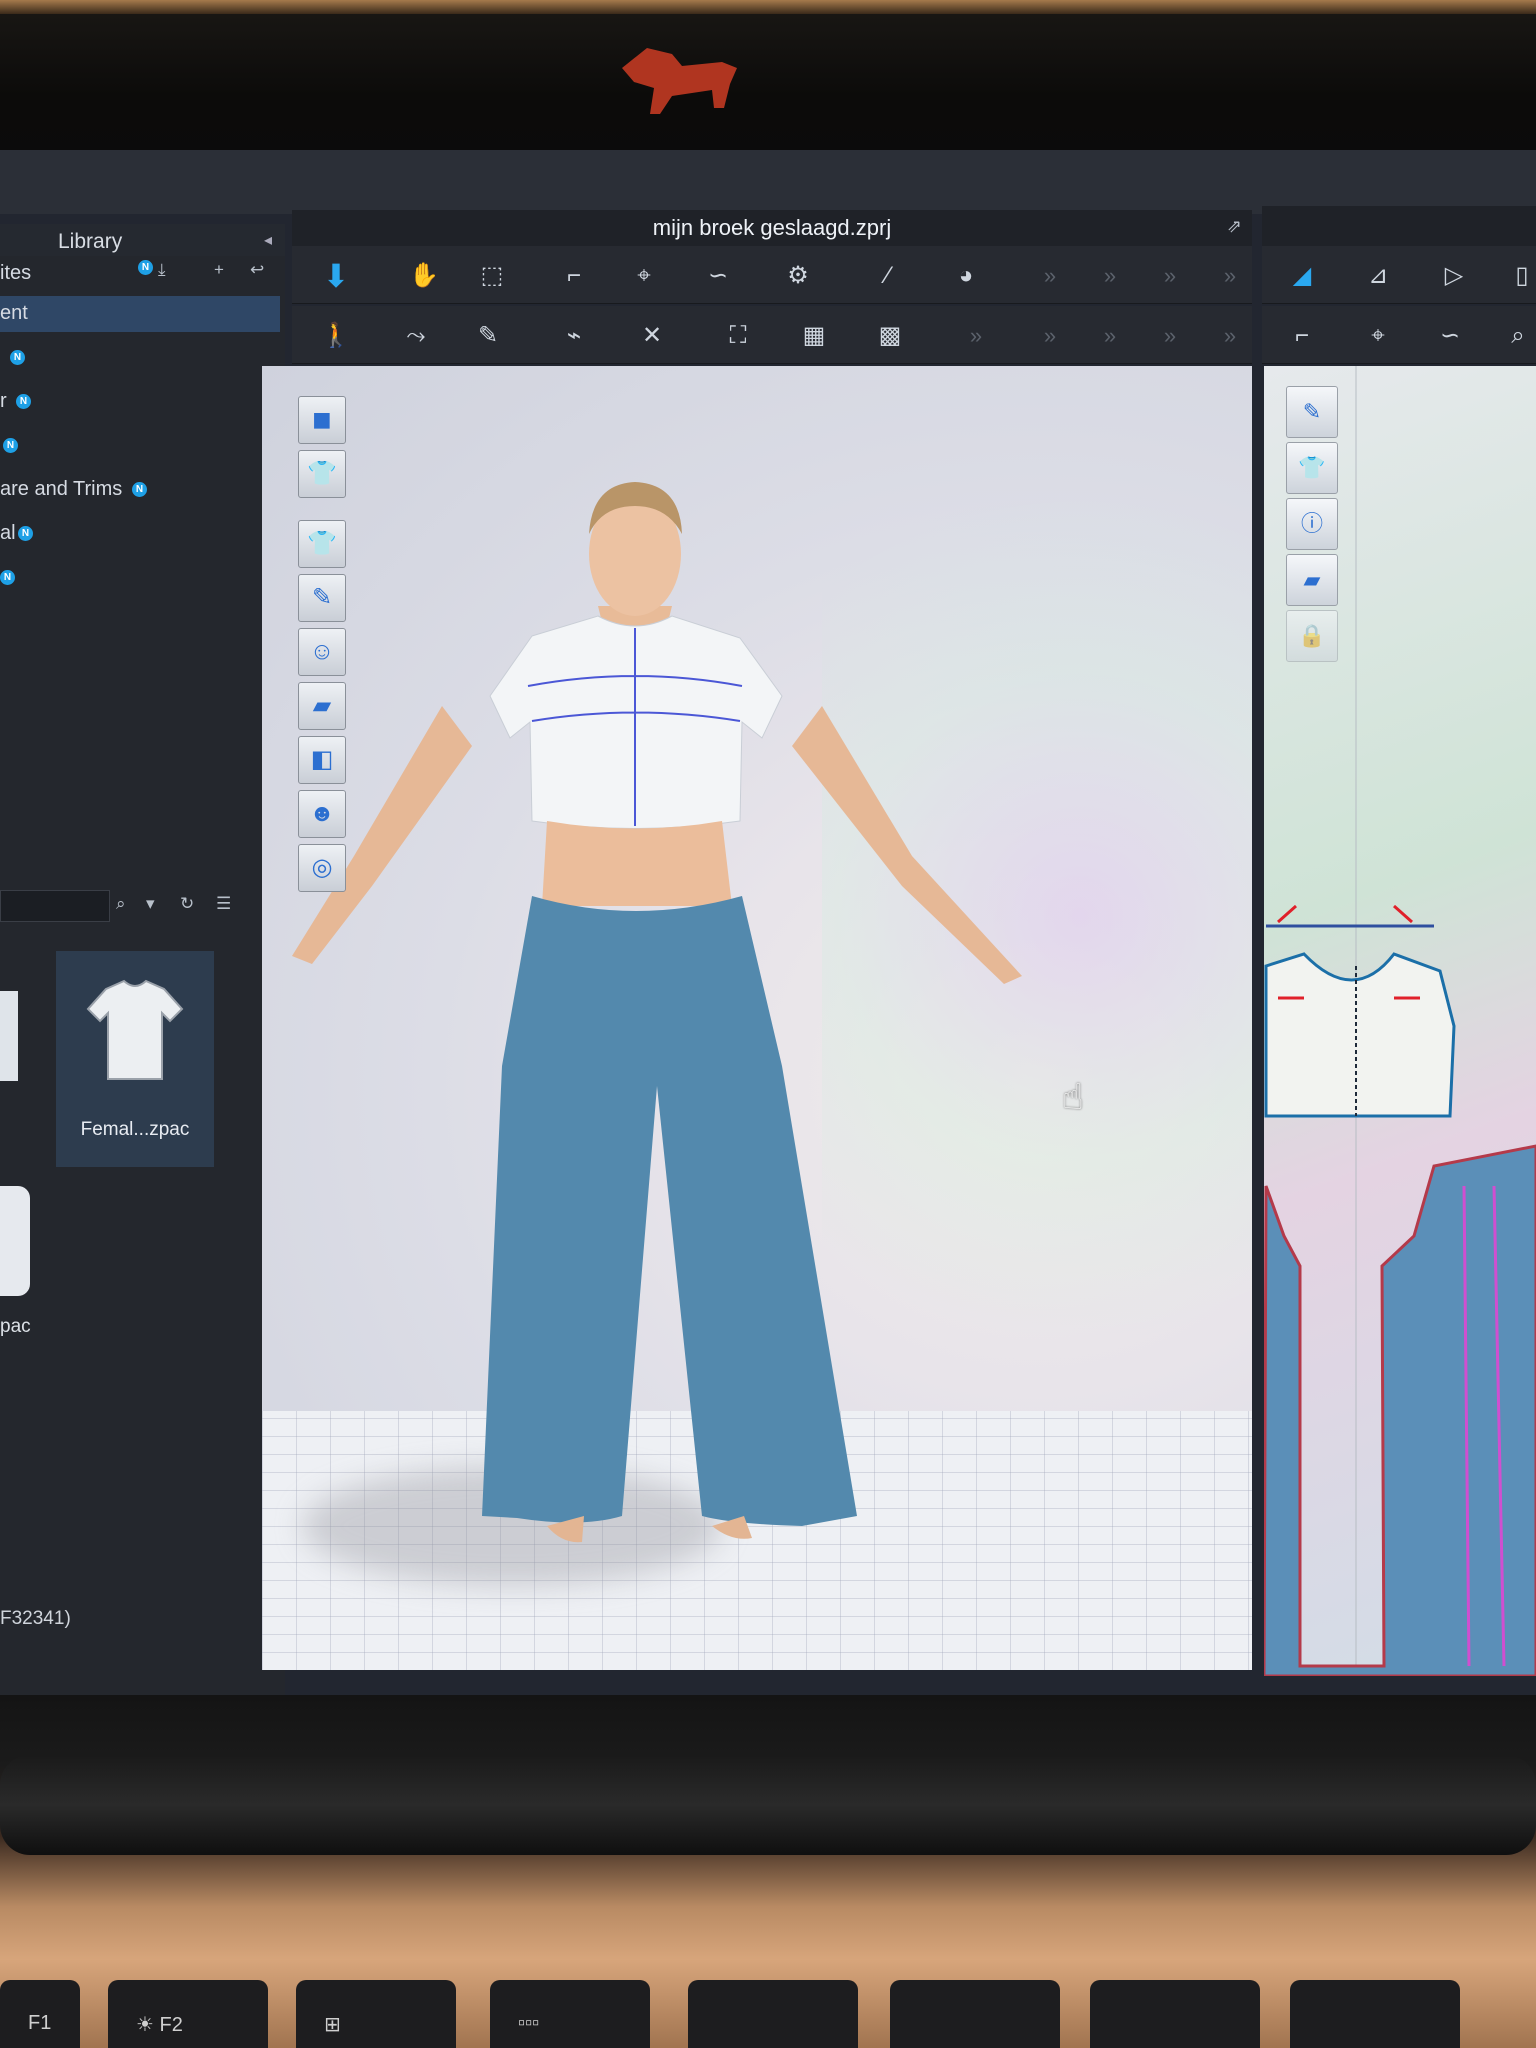 Image resolution: width=1536 pixels, height=2048 pixels. What do you see at coordinates (814, 336) in the screenshot?
I see `texture-garment-icon: ▦` at bounding box center [814, 336].